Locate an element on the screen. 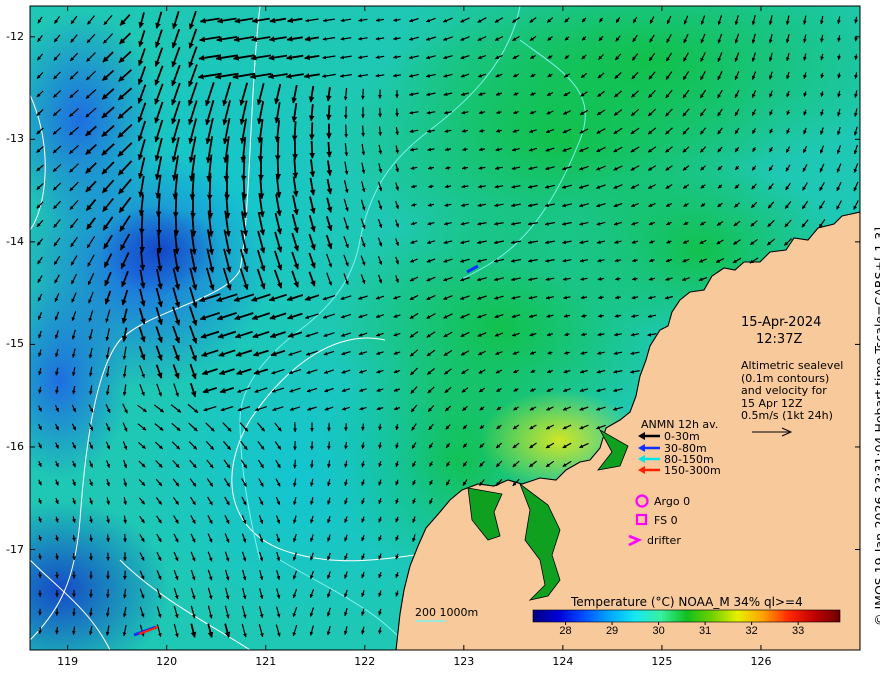  x-tick-label: 126 is located at coordinates (761, 661).